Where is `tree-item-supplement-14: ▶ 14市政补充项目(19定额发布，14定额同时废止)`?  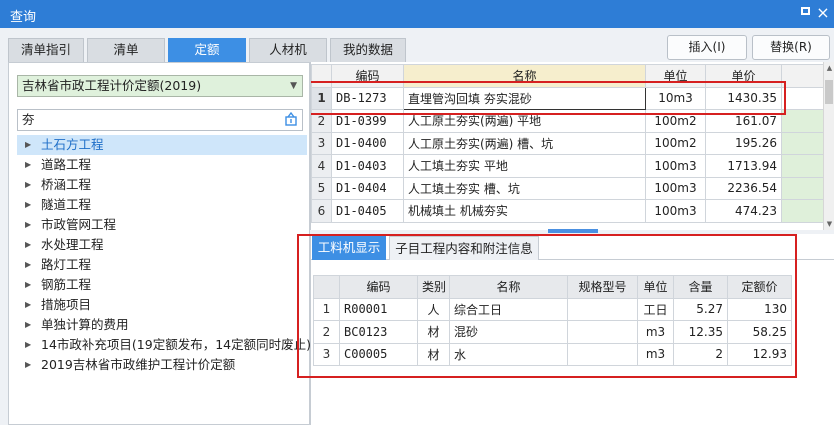 tree-item-supplement-14: ▶ 14市政补充项目(19定额发布，14定额同时废止) is located at coordinates (164, 345).